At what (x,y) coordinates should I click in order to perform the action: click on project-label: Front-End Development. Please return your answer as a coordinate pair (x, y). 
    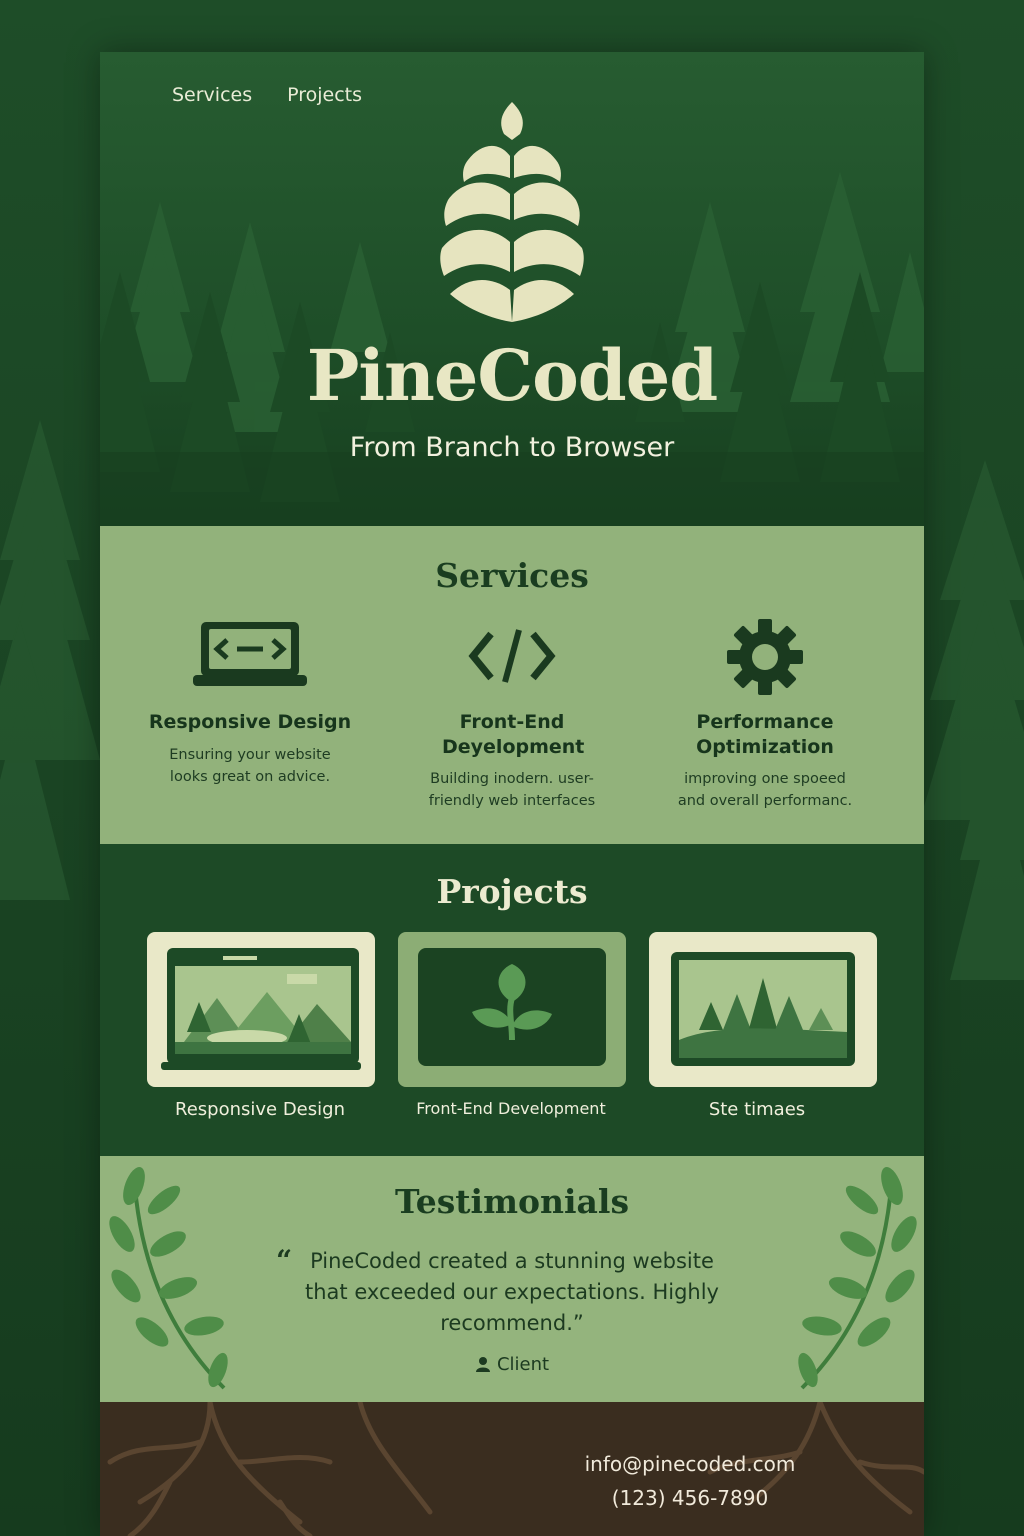
    Looking at the image, I should click on (511, 1108).